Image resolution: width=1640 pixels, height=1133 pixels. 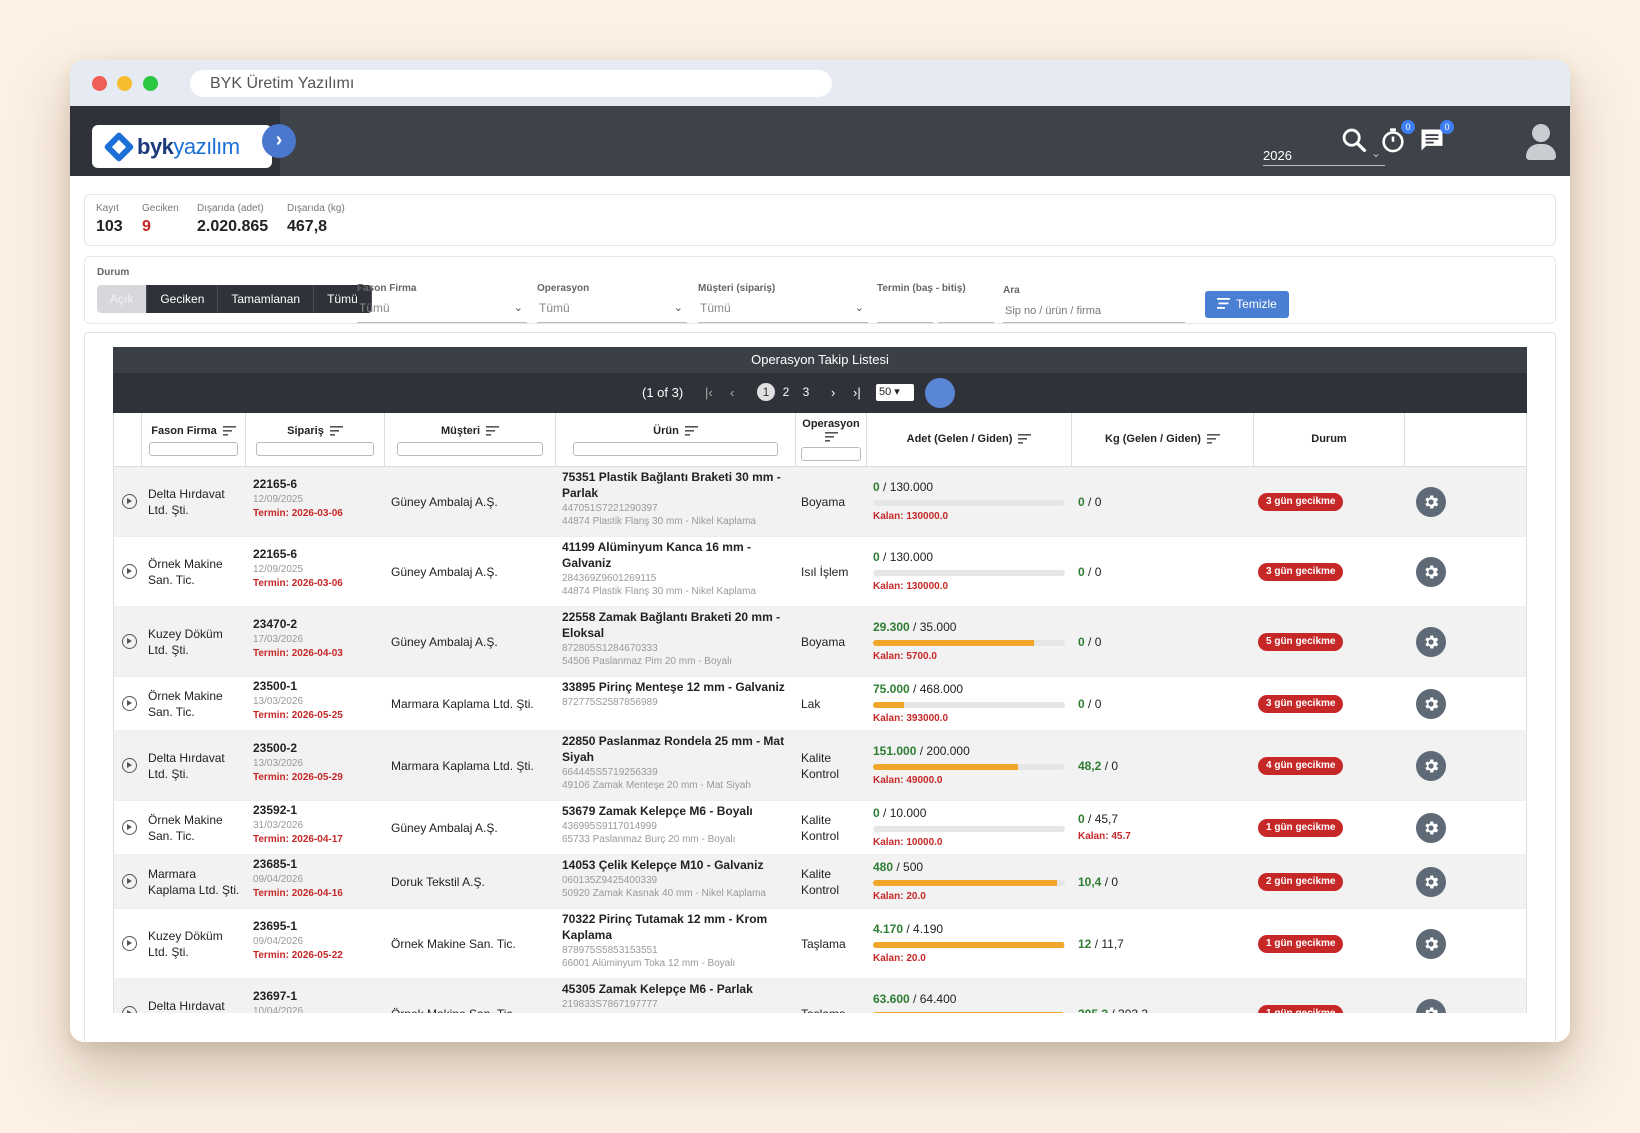 I want to click on siparis-filter-input, so click(x=315, y=449).